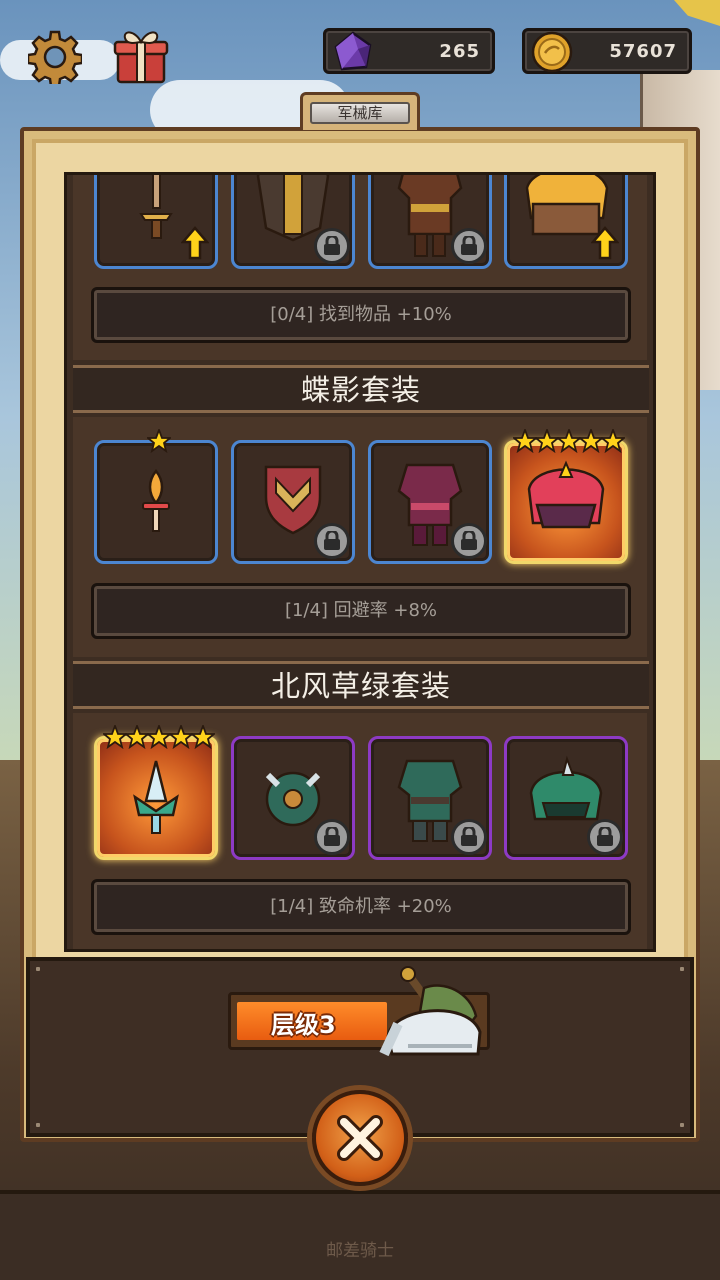  What do you see at coordinates (55, 57) in the screenshot?
I see `gear-icon` at bounding box center [55, 57].